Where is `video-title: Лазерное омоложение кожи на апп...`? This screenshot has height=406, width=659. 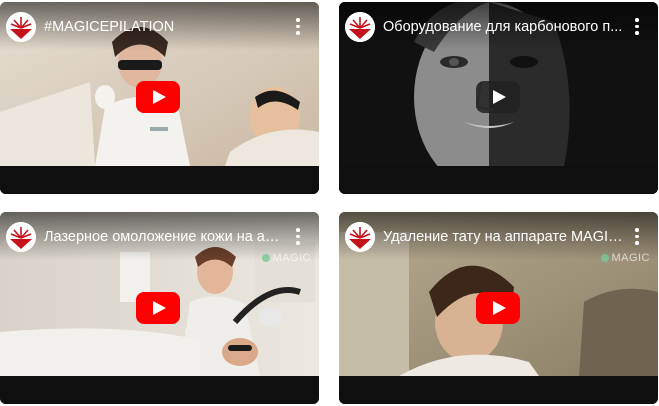
video-title: Лазерное омоложение кожи на апп... is located at coordinates (164, 237).